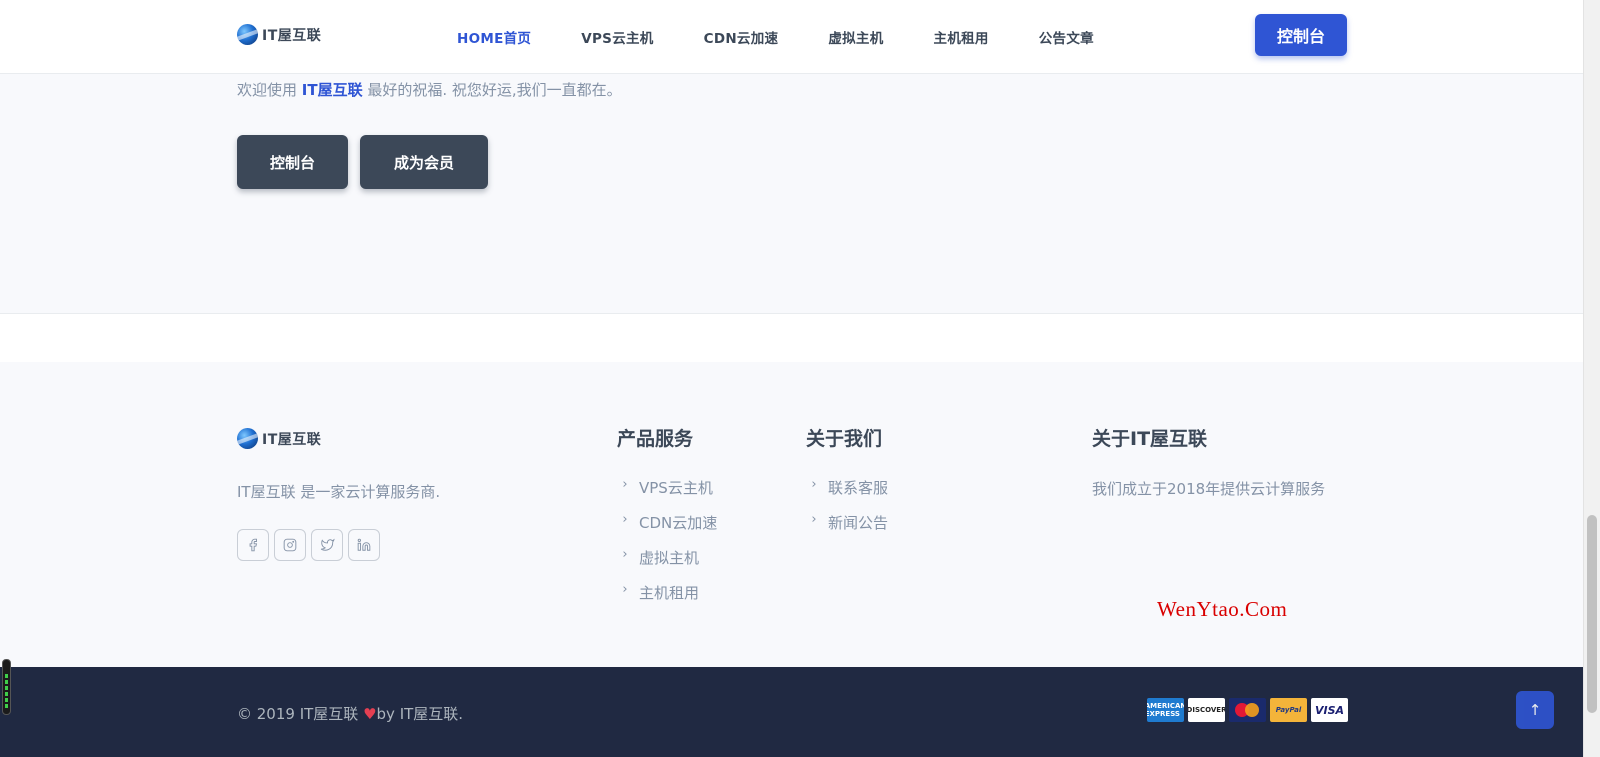 This screenshot has height=757, width=1600. I want to click on footer-link-label: 联系客服, so click(858, 488).